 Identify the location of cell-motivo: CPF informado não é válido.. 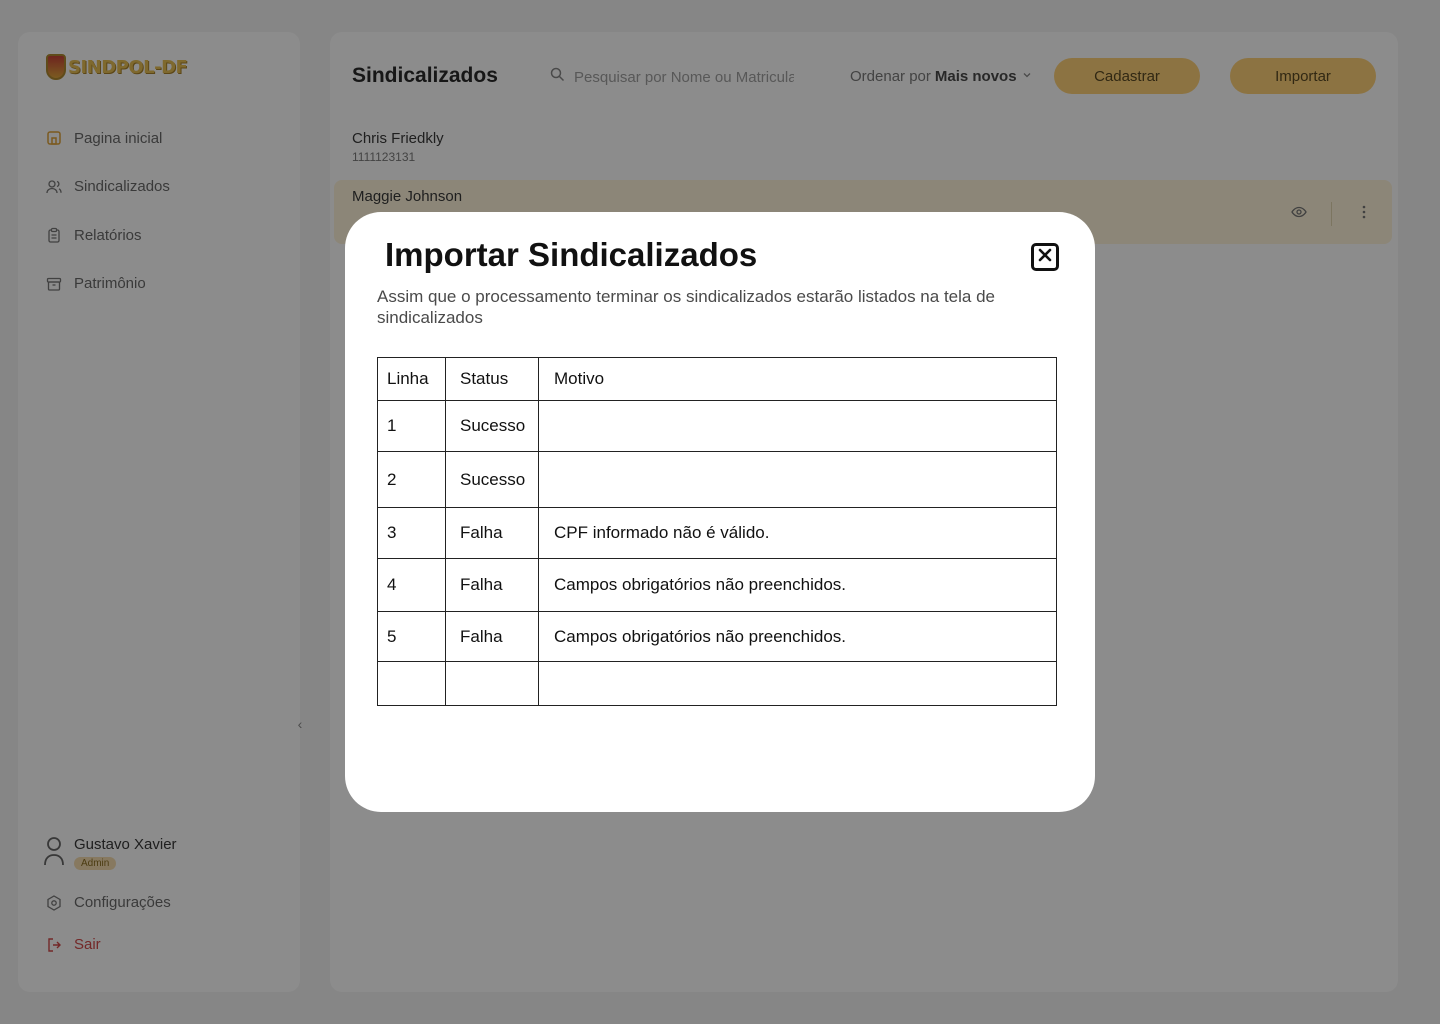
(797, 533).